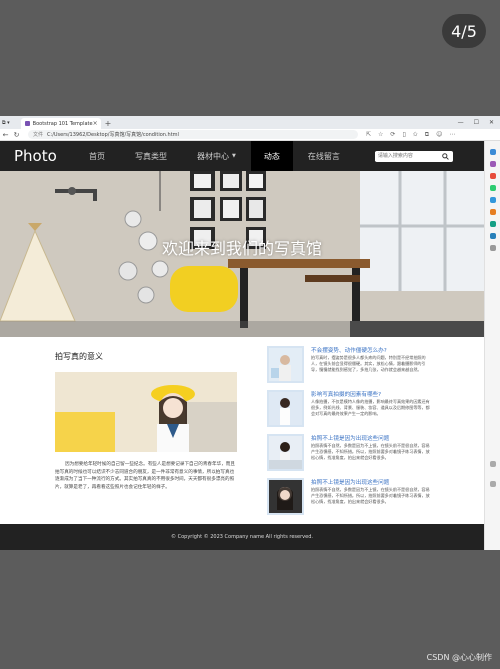 This screenshot has width=500, height=669. I want to click on url-file-label: 文件, so click(38, 135).